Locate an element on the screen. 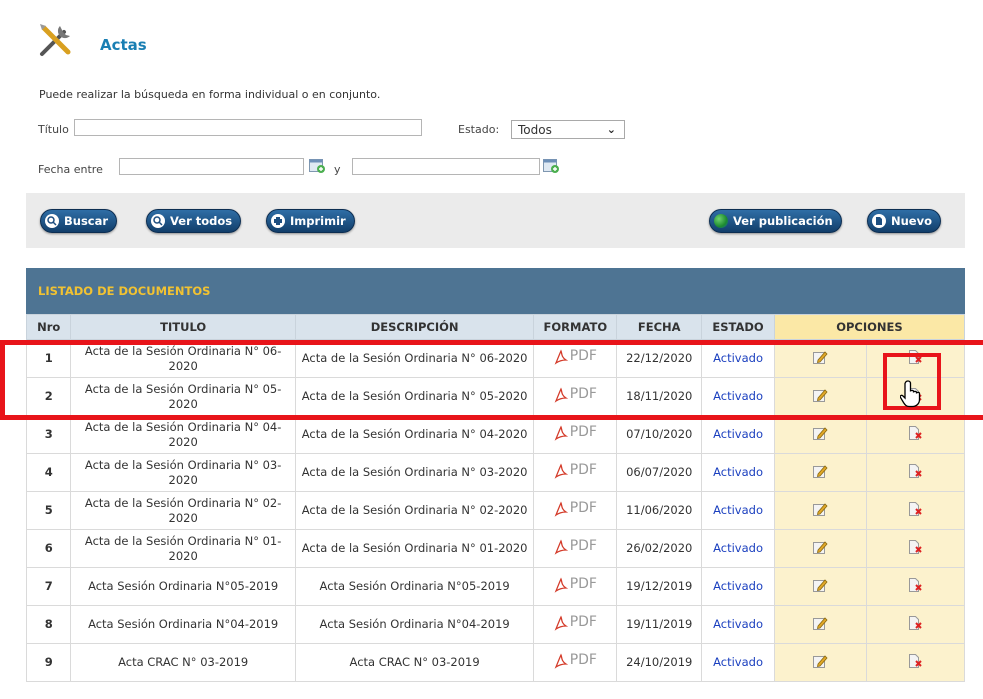 Image resolution: width=983 pixels, height=699 pixels. row-number: 3 is located at coordinates (48, 434).